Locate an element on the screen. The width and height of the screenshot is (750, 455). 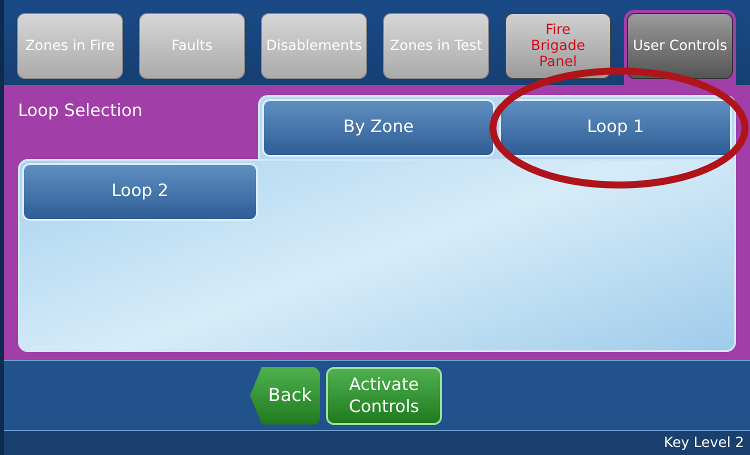
nav-tab: User Controls is located at coordinates (680, 46).